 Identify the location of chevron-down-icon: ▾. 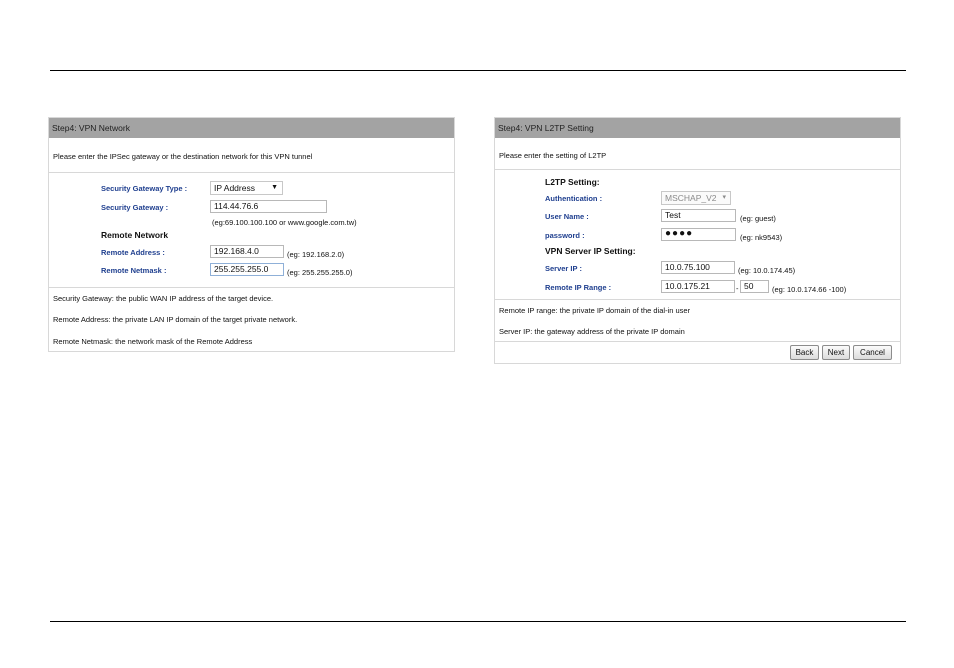
(724, 197).